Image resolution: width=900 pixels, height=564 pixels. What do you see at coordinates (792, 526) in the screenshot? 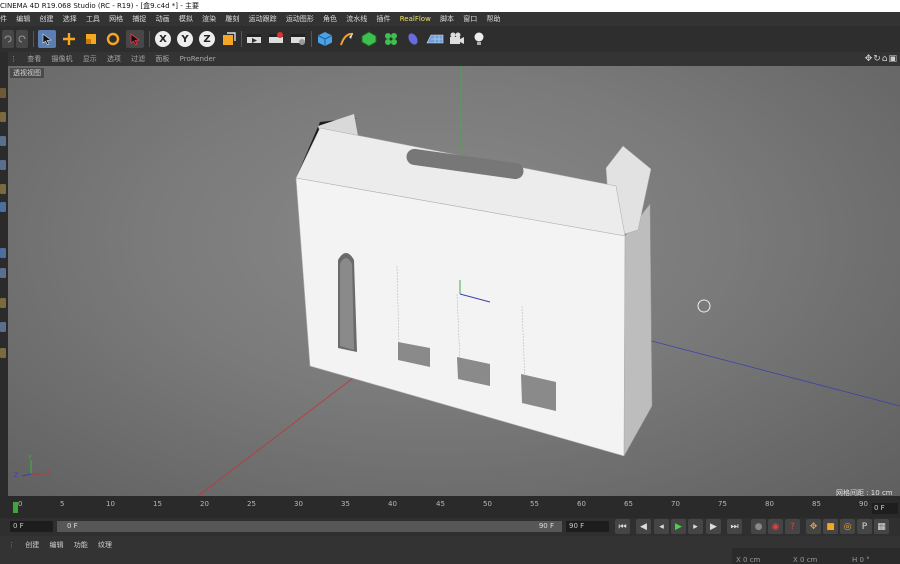
I see `keyframe-selection-icon: ?` at bounding box center [792, 526].